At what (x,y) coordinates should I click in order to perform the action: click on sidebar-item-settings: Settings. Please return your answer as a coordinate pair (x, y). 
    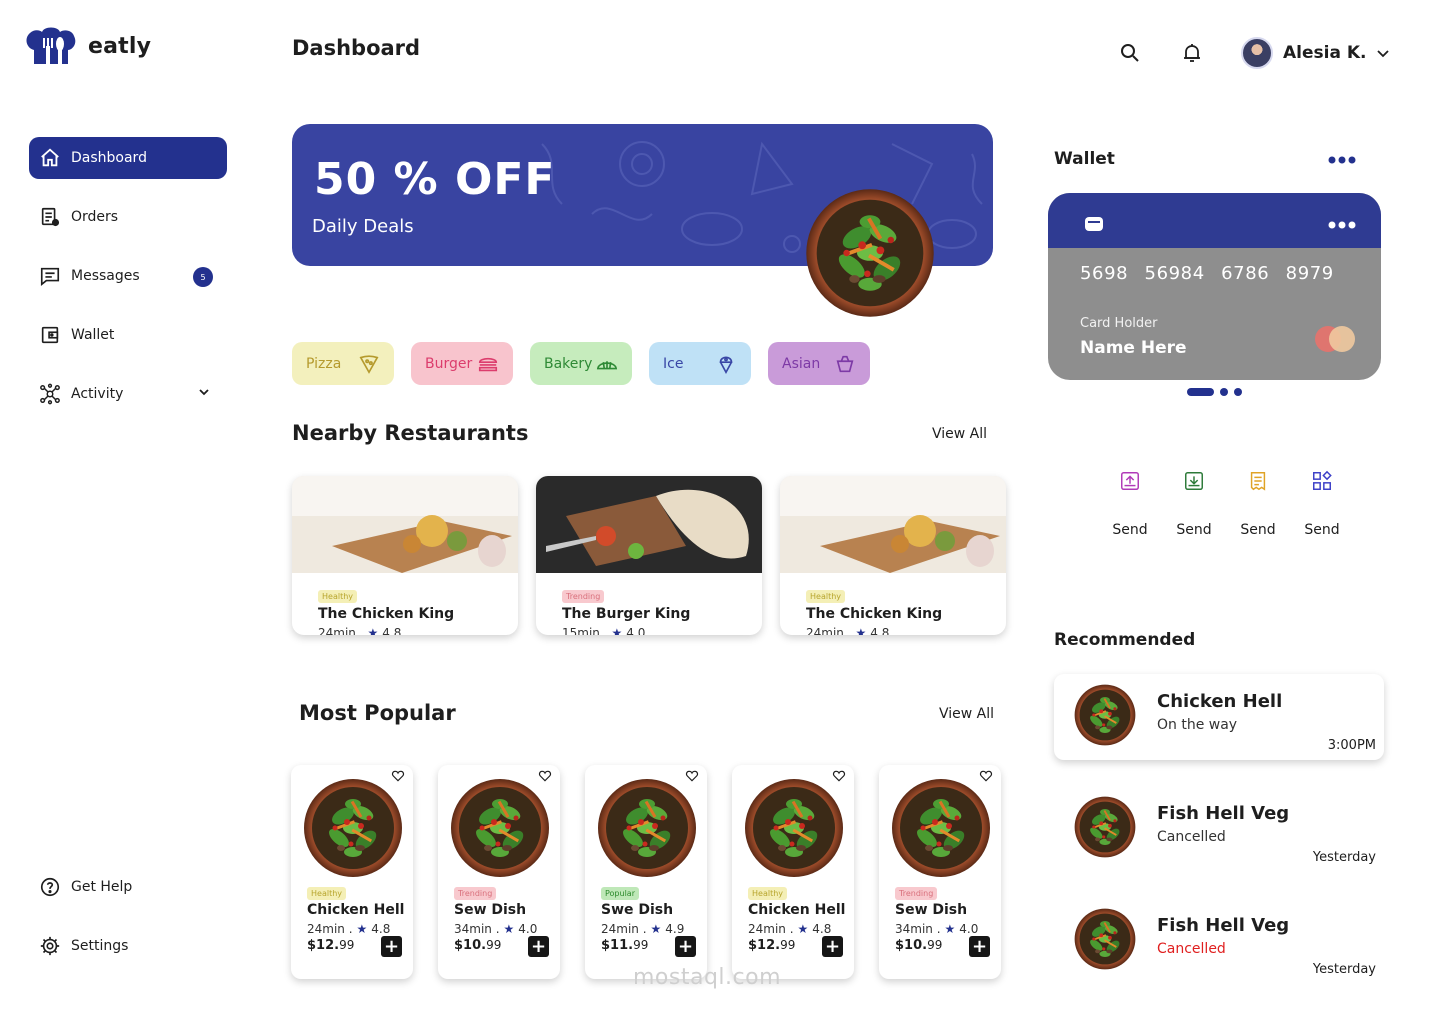
    Looking at the image, I should click on (128, 946).